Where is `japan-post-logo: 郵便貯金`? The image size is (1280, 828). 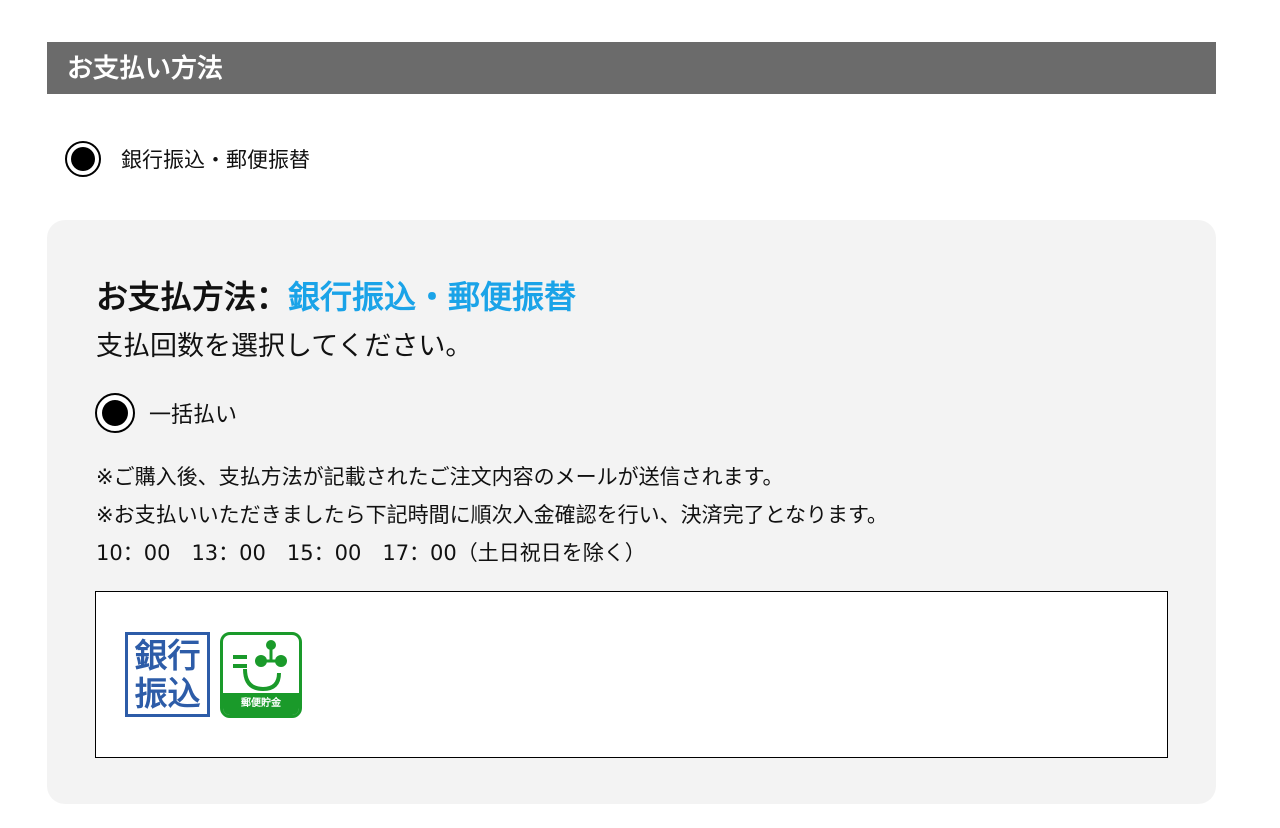
japan-post-logo: 郵便貯金 is located at coordinates (261, 675).